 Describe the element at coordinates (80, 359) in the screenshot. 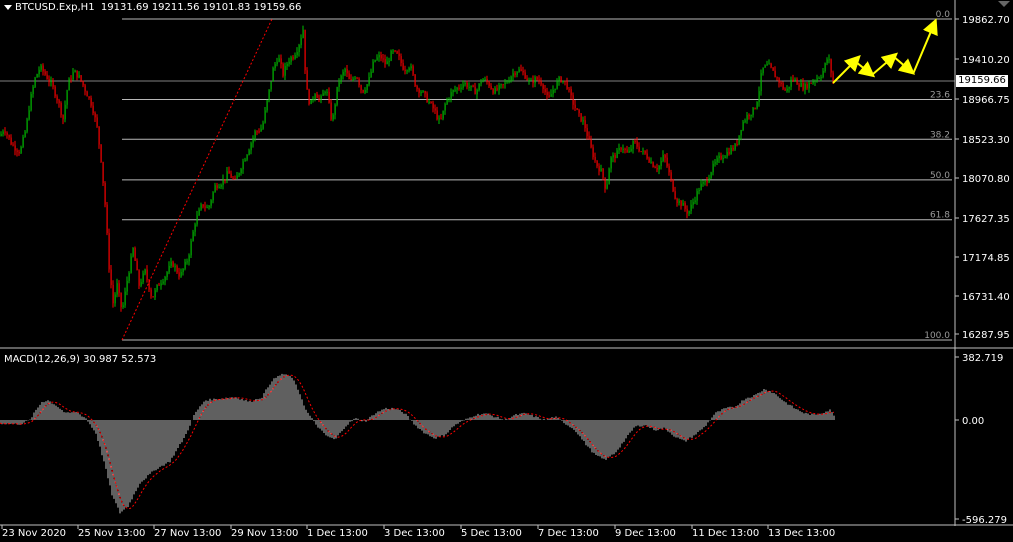

I see `macd-header: MACD(12,26,9) 30.987 52.573` at that location.